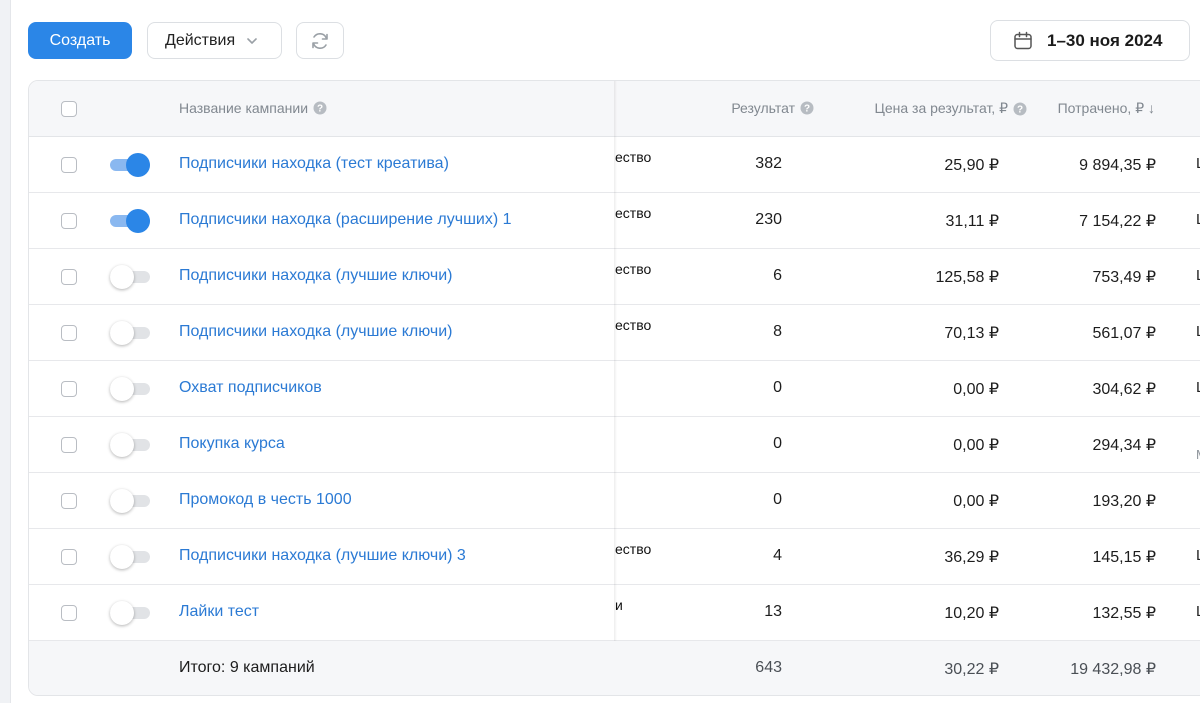 The image size is (1200, 703). I want to click on date-range-picker: 1–30 ноя 2024, so click(1090, 40).